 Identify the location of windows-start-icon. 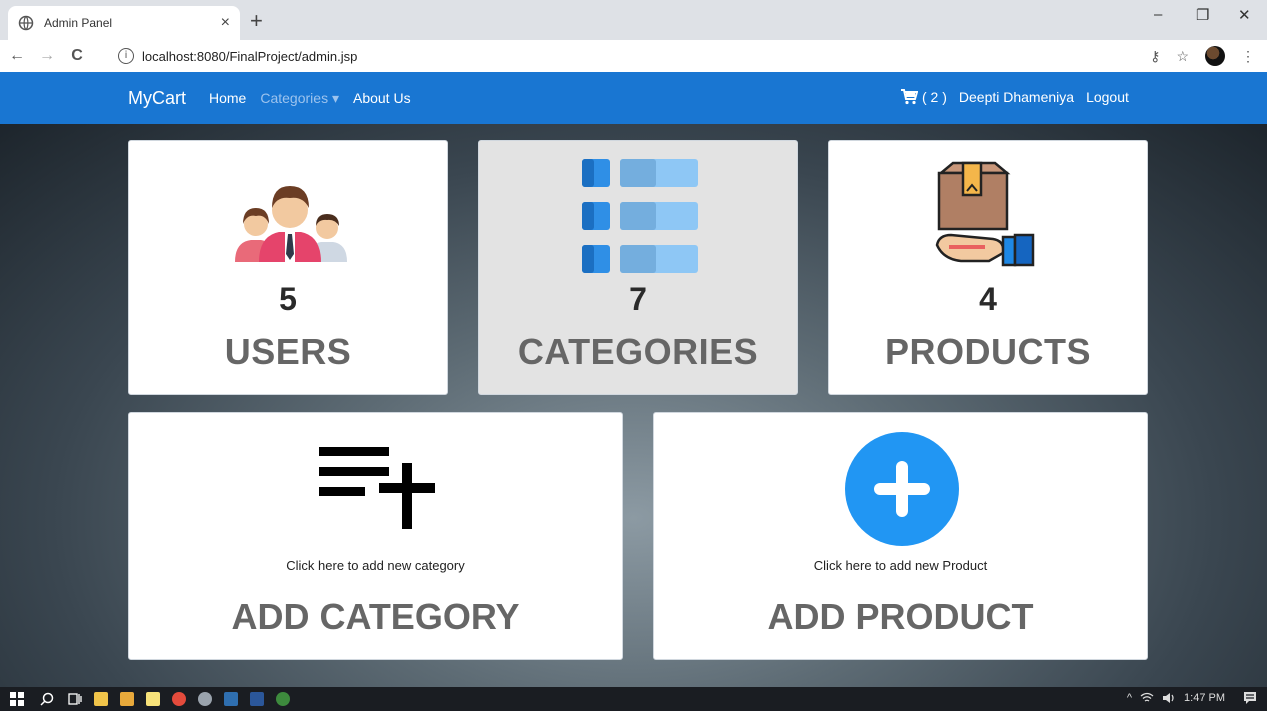
(17, 699).